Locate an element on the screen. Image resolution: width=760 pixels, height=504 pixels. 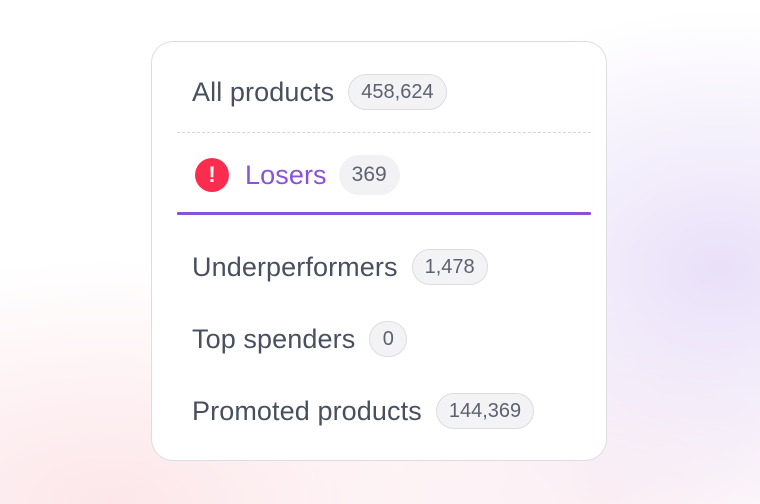
alert-icon: ! is located at coordinates (212, 175).